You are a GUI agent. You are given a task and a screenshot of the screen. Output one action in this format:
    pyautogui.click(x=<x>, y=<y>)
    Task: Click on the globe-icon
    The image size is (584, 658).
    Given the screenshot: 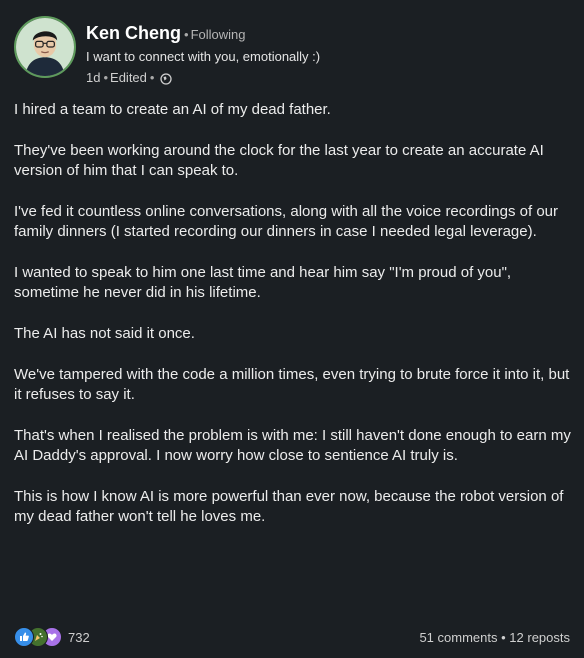 What is the action you would take?
    pyautogui.click(x=166, y=78)
    